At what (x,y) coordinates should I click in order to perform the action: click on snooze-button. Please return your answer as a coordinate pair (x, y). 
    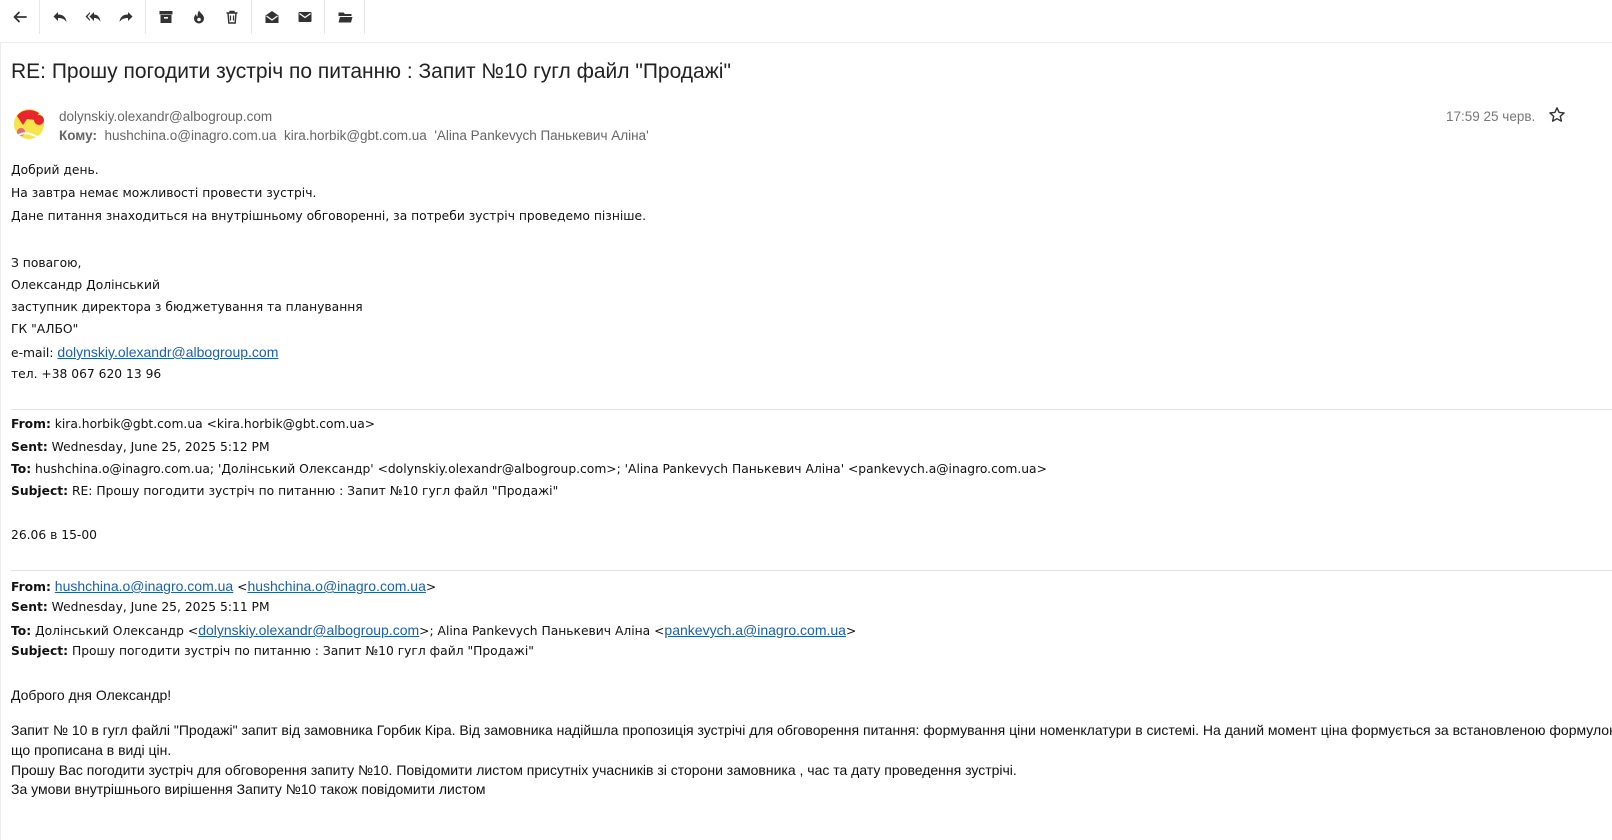
    Looking at the image, I should click on (198, 17).